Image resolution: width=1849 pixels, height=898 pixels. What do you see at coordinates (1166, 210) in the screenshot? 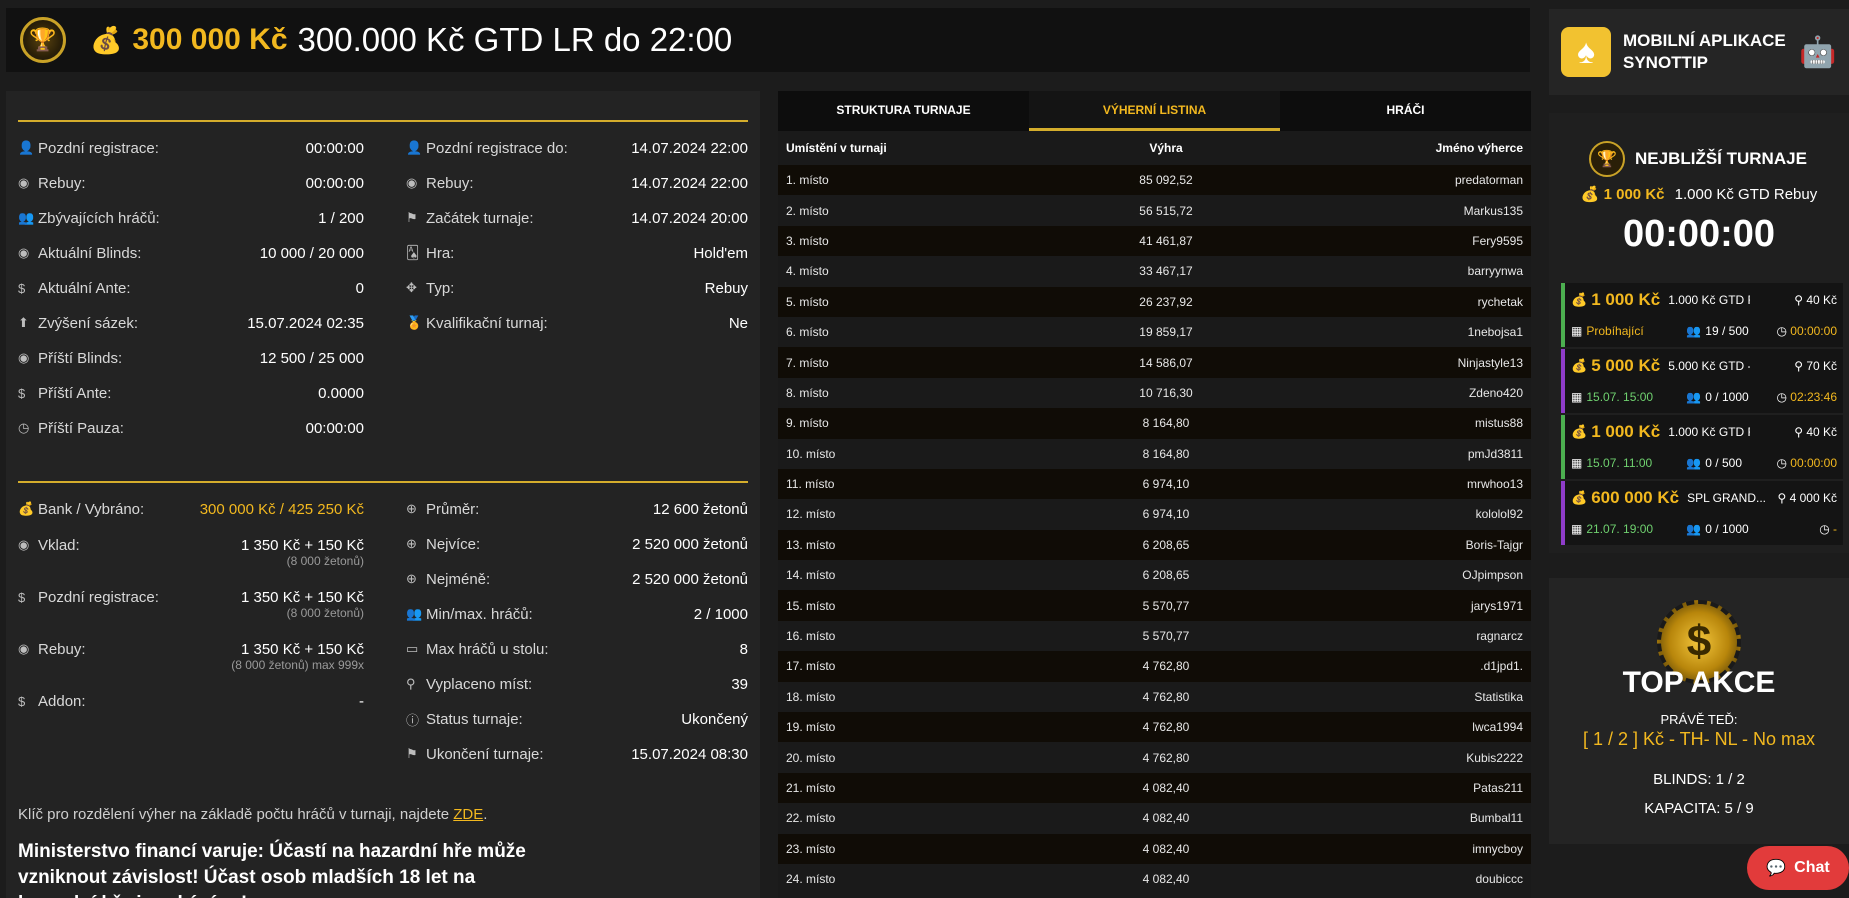
I see `cell-prize: 56 515,72` at bounding box center [1166, 210].